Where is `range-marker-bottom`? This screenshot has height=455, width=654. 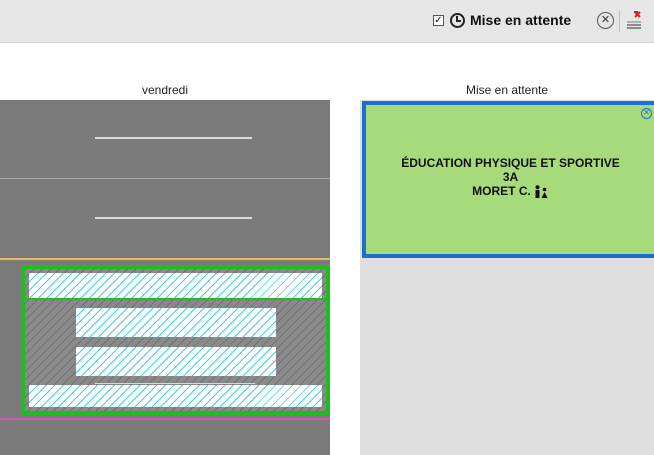 range-marker-bottom is located at coordinates (165, 419).